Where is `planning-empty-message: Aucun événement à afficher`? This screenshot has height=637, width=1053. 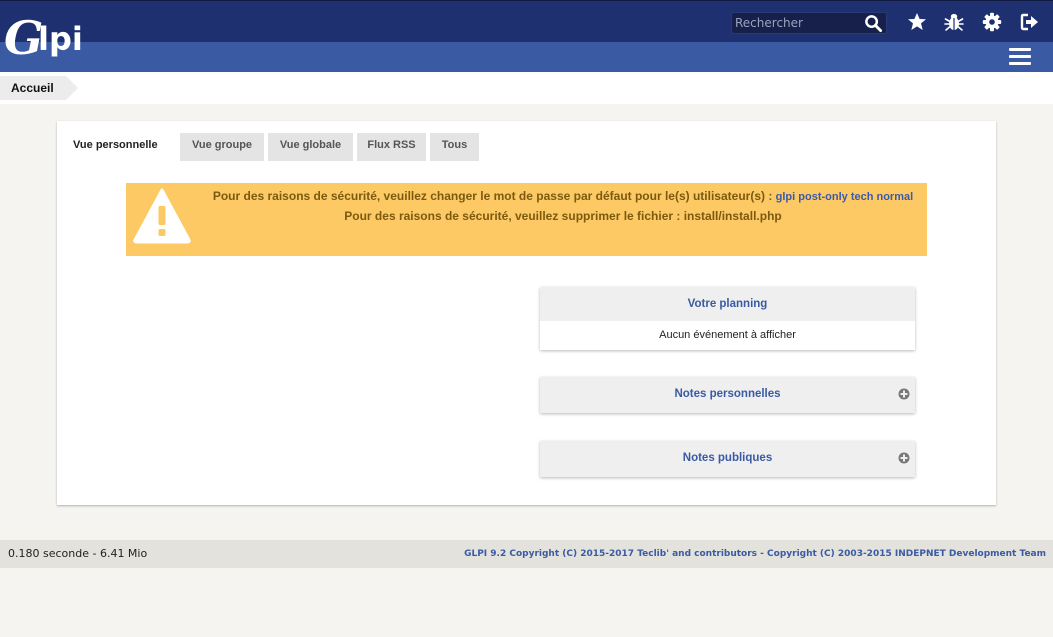 planning-empty-message: Aucun événement à afficher is located at coordinates (727, 335).